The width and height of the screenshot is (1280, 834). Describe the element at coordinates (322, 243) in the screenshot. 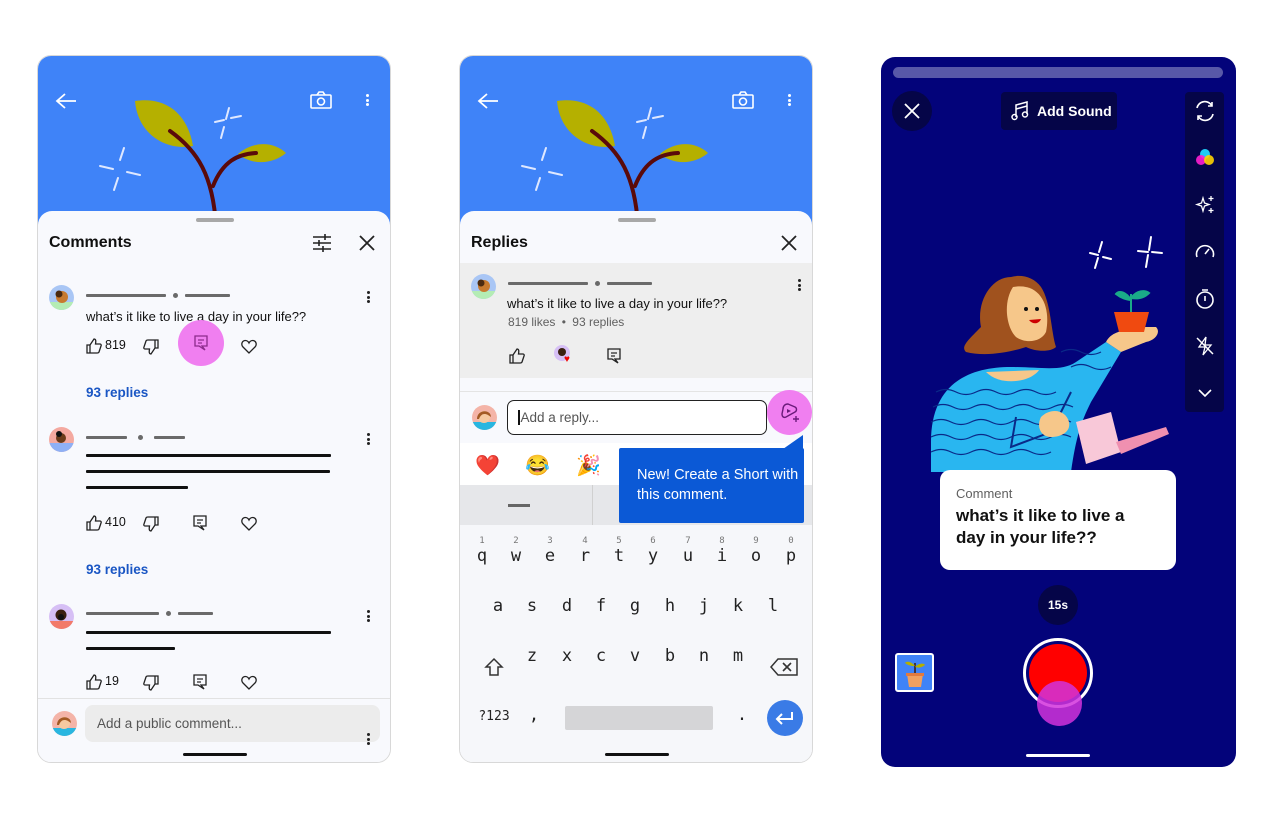

I see `filter-icon` at that location.